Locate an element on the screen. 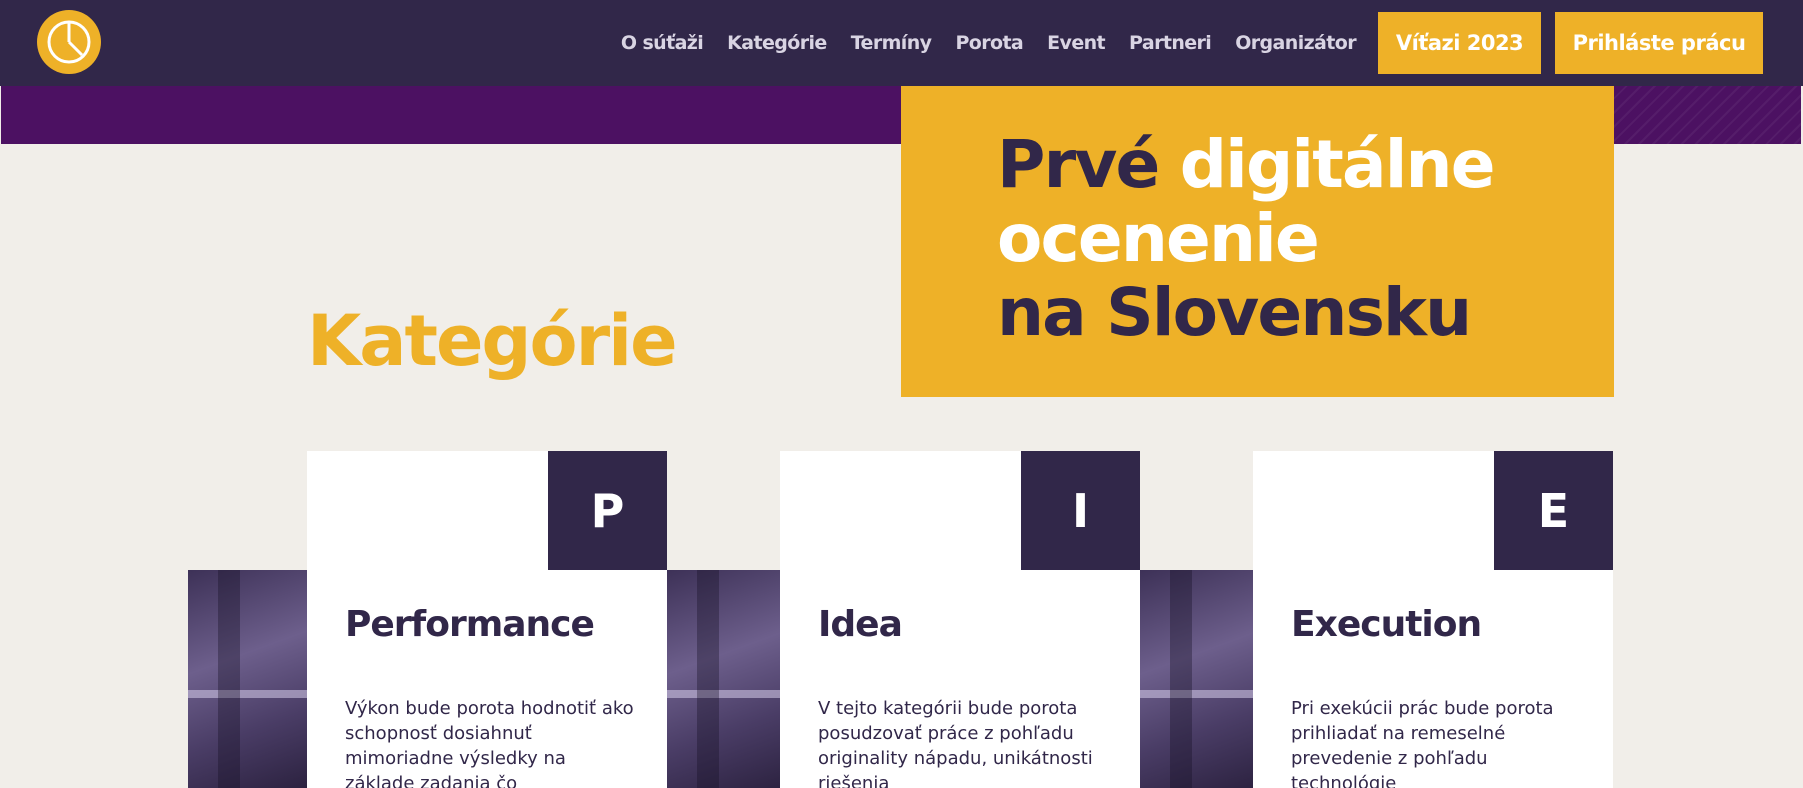 The width and height of the screenshot is (1803, 788). submit-work-button: Prihláste prácu is located at coordinates (1659, 43).